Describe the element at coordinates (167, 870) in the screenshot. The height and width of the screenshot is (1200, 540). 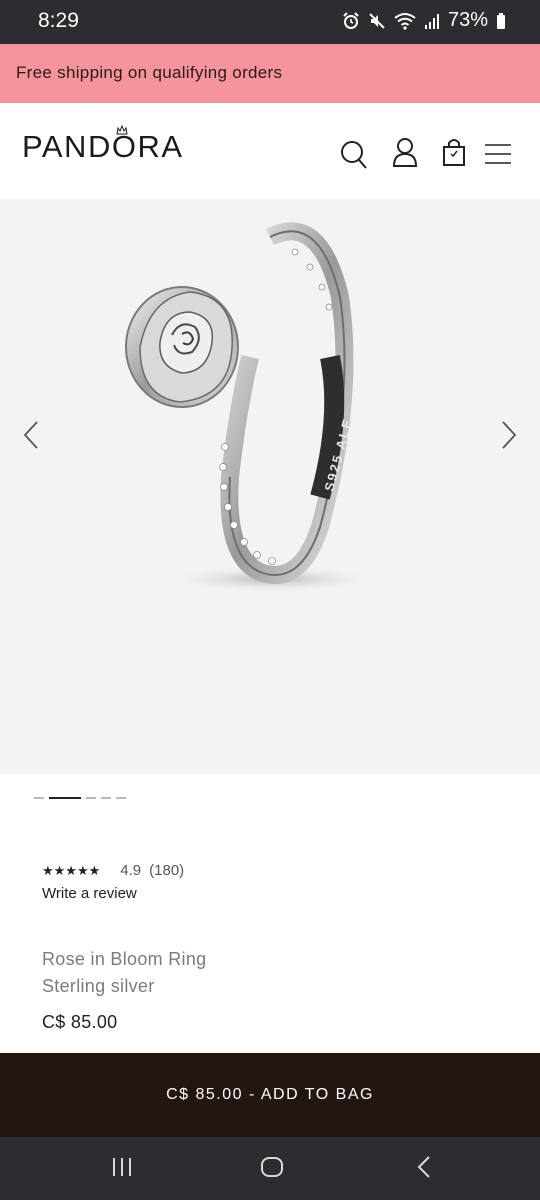
I see `review-count: (180)` at that location.